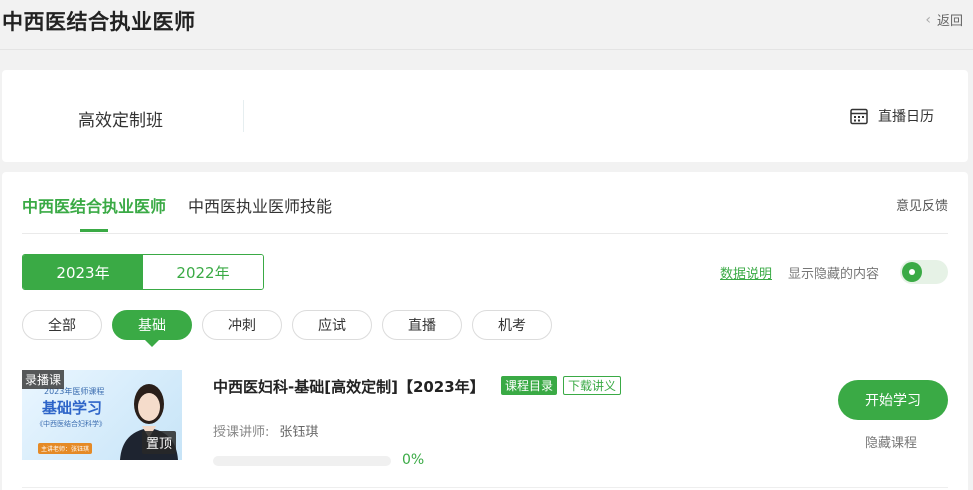  Describe the element at coordinates (302, 461) in the screenshot. I see `course-progress-bar` at that location.